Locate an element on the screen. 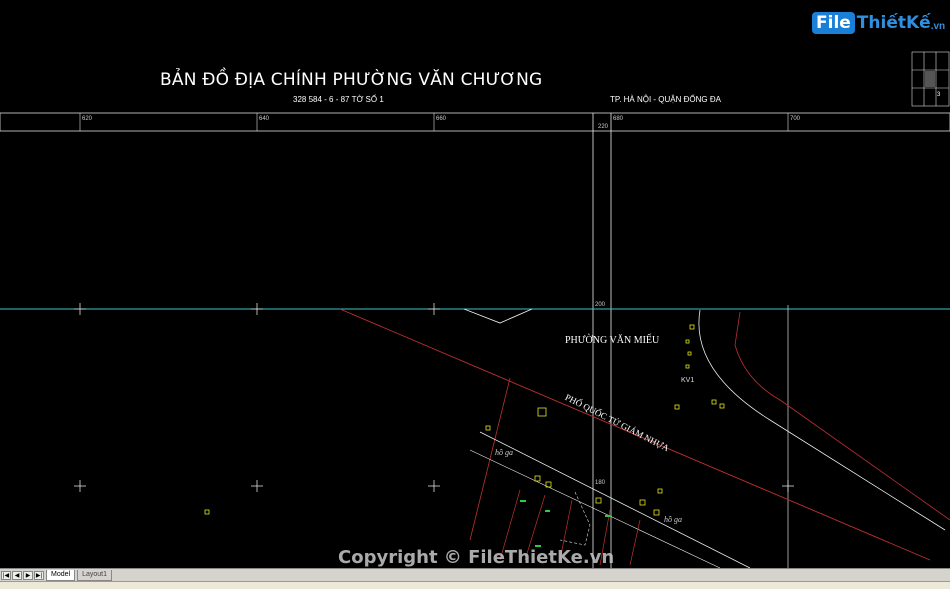 The height and width of the screenshot is (589, 950). sheet-index-current is located at coordinates (930, 79).